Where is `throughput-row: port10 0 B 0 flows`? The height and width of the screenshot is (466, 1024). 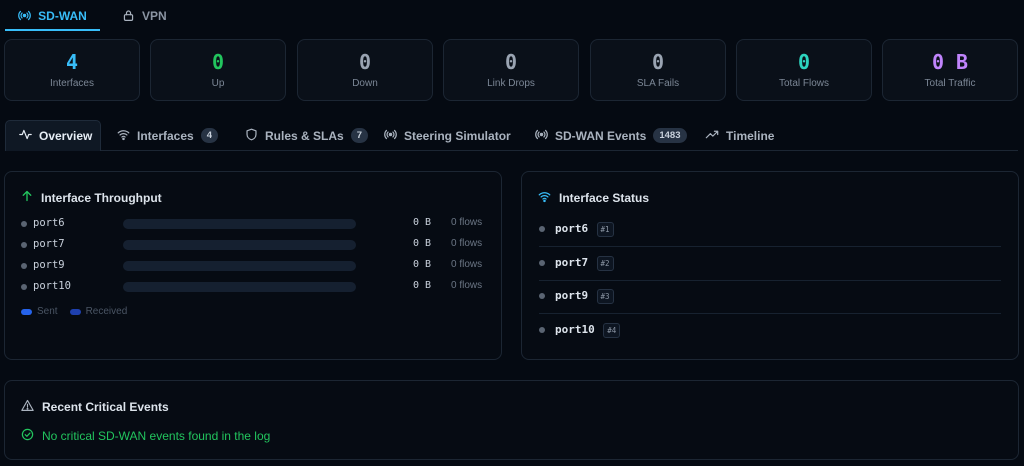
throughput-row: port10 0 B 0 flows is located at coordinates (256, 287).